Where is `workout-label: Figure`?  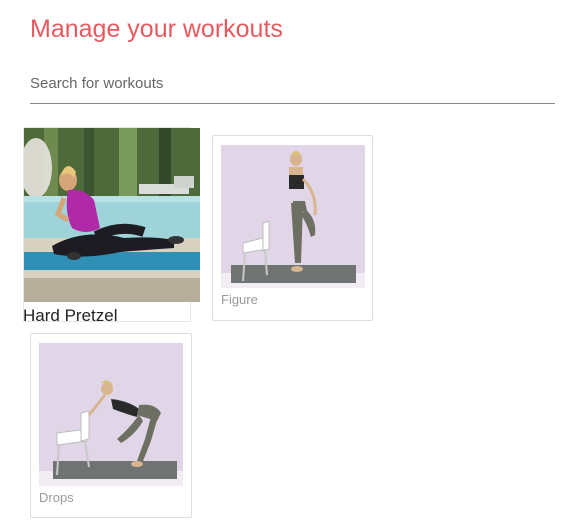
workout-label: Figure is located at coordinates (239, 299).